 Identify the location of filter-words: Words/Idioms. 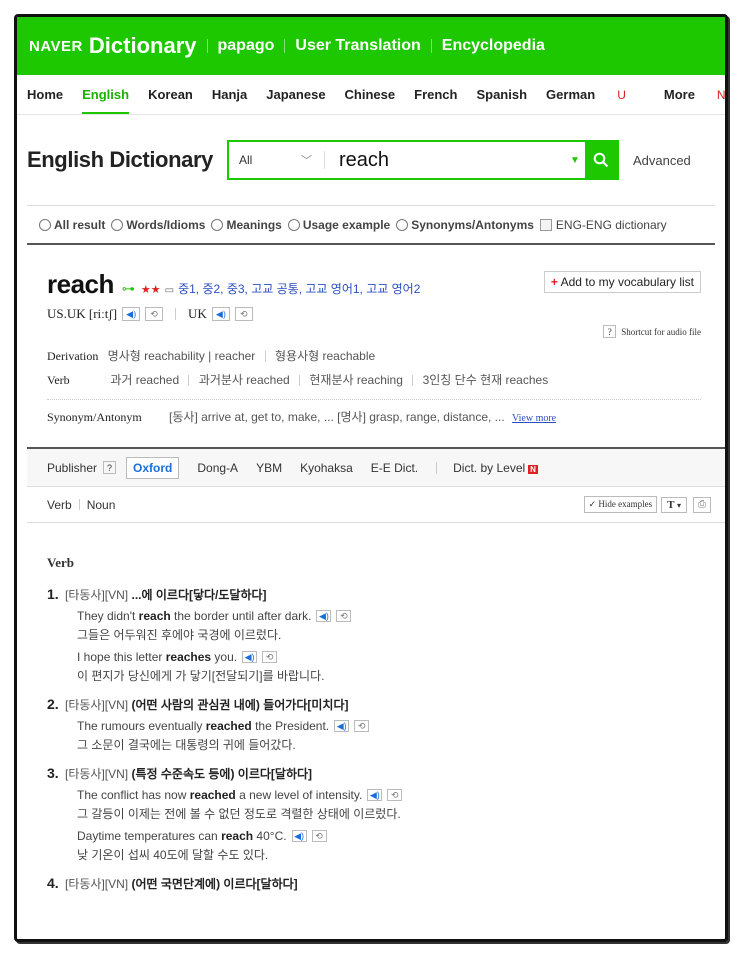
(158, 225).